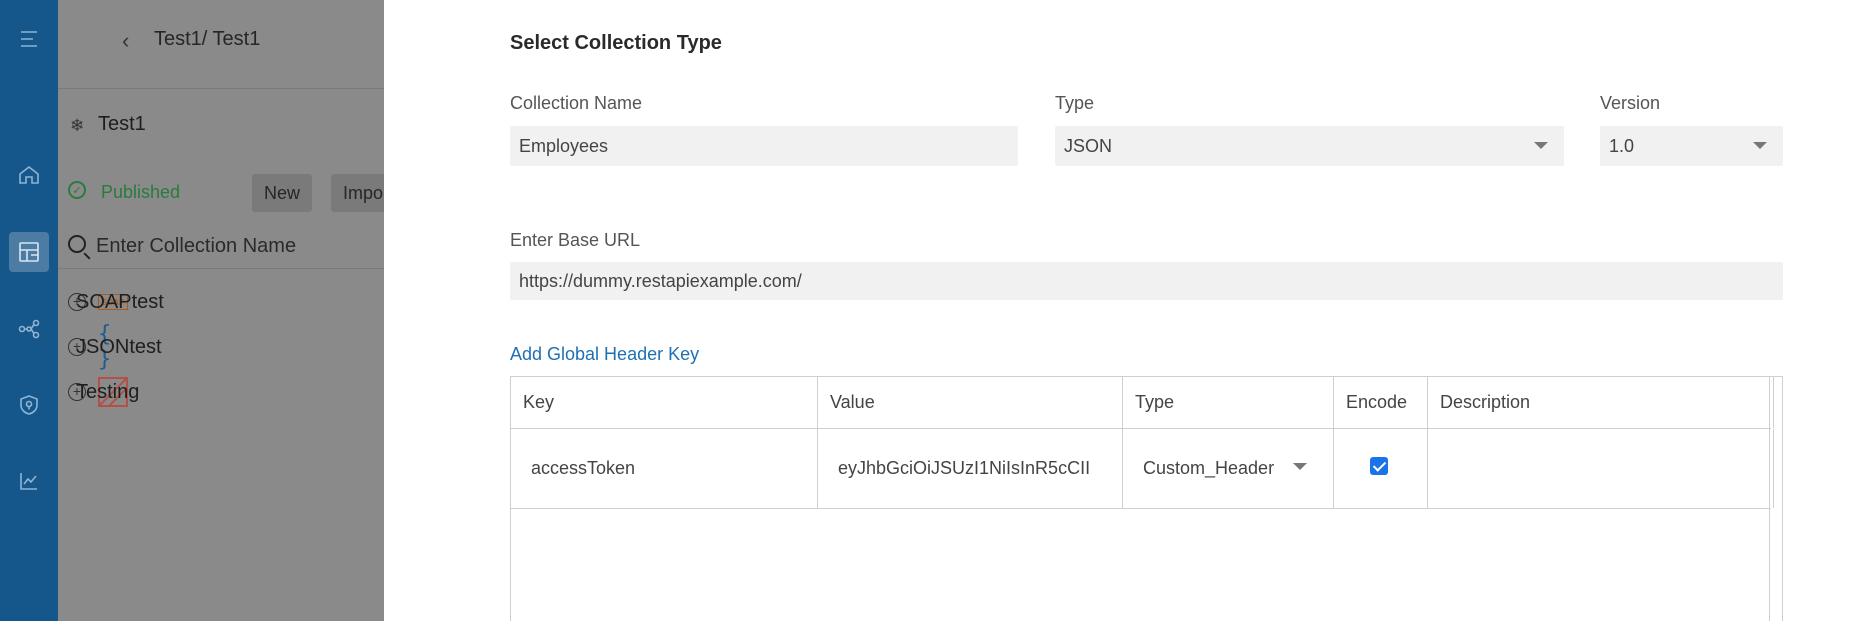 The image size is (1873, 621). I want to click on status-badge: Published, so click(141, 192).